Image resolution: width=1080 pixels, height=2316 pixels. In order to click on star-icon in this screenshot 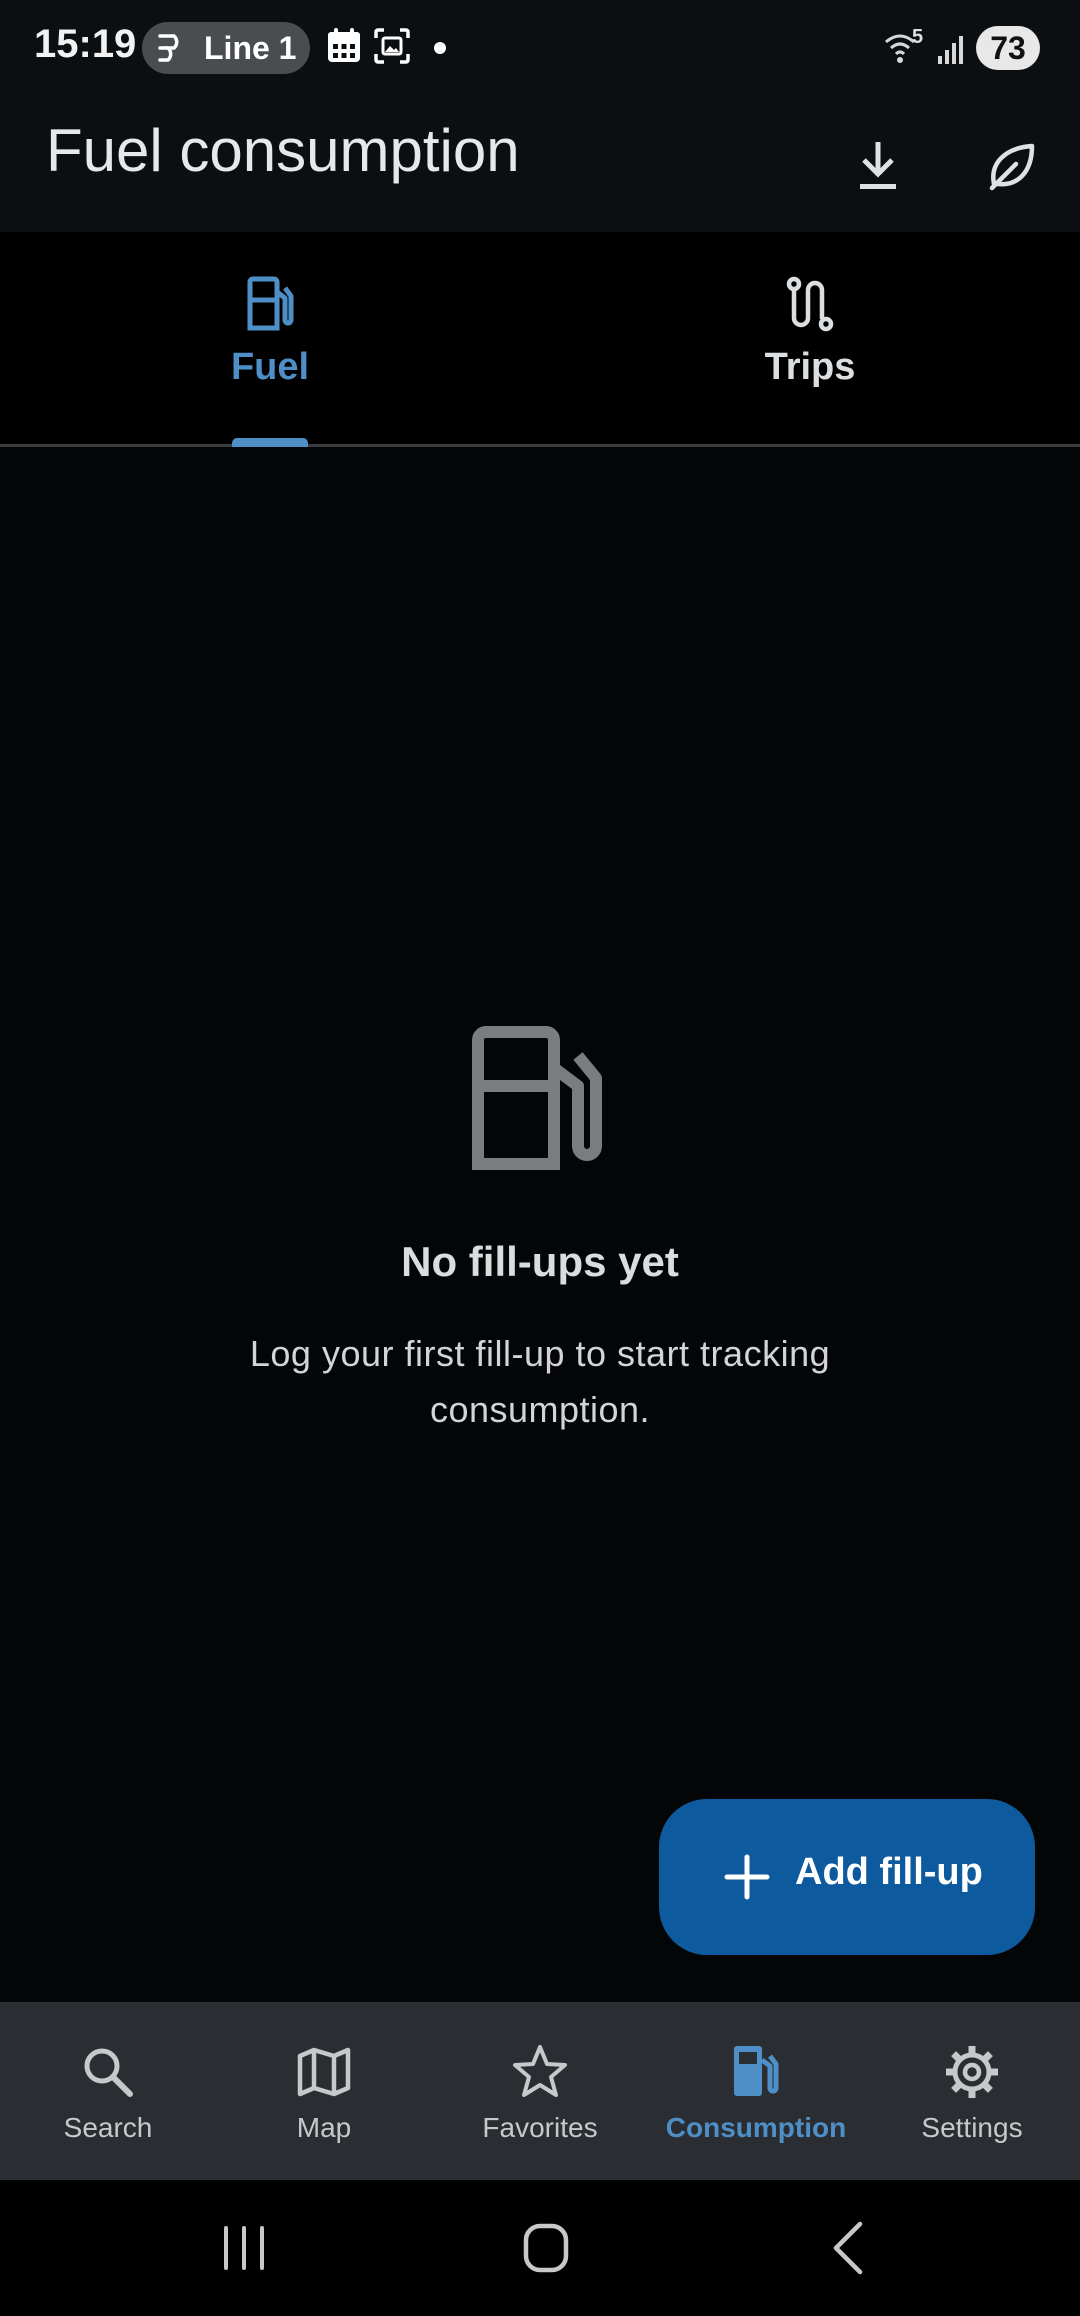, I will do `click(540, 2071)`.